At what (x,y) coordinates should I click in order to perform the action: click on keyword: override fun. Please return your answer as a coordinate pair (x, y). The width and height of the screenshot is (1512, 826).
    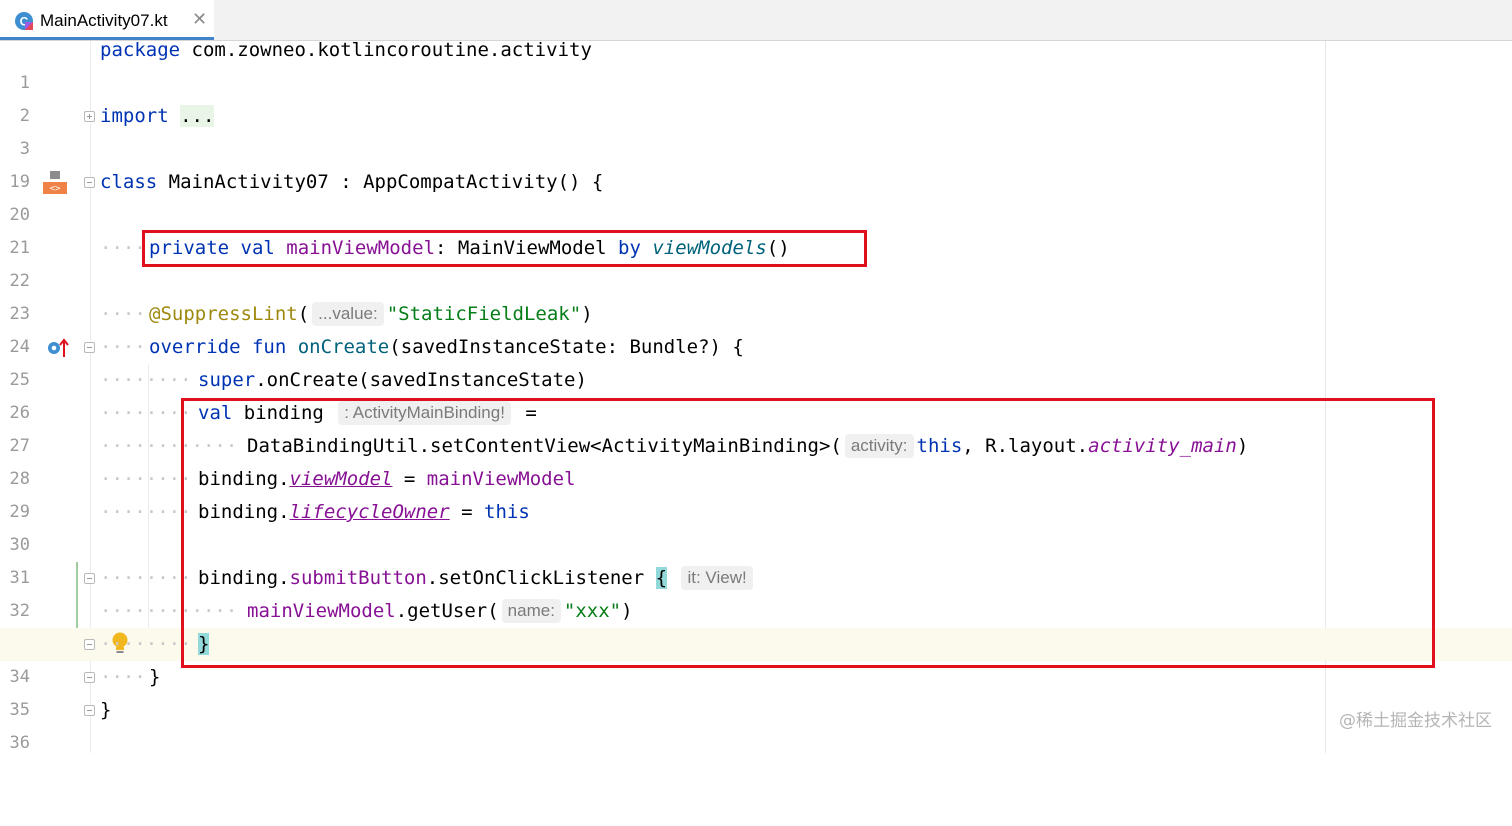
    Looking at the image, I should click on (218, 347).